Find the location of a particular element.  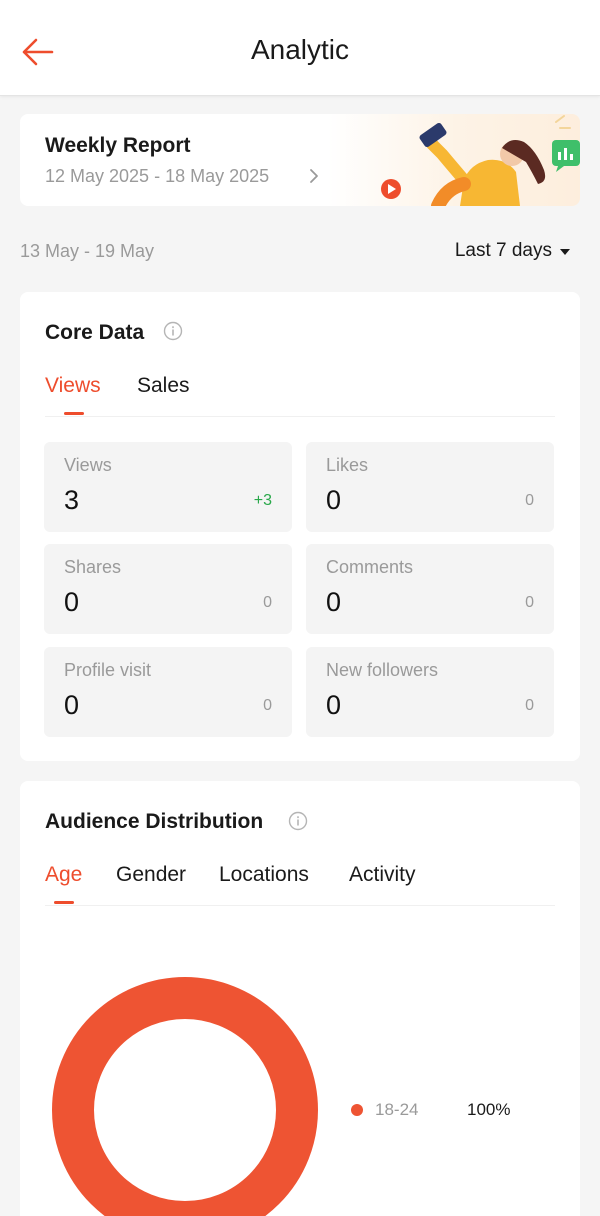

weekly-report-range: 12 May 2025 - 18 May 2025 is located at coordinates (157, 176).